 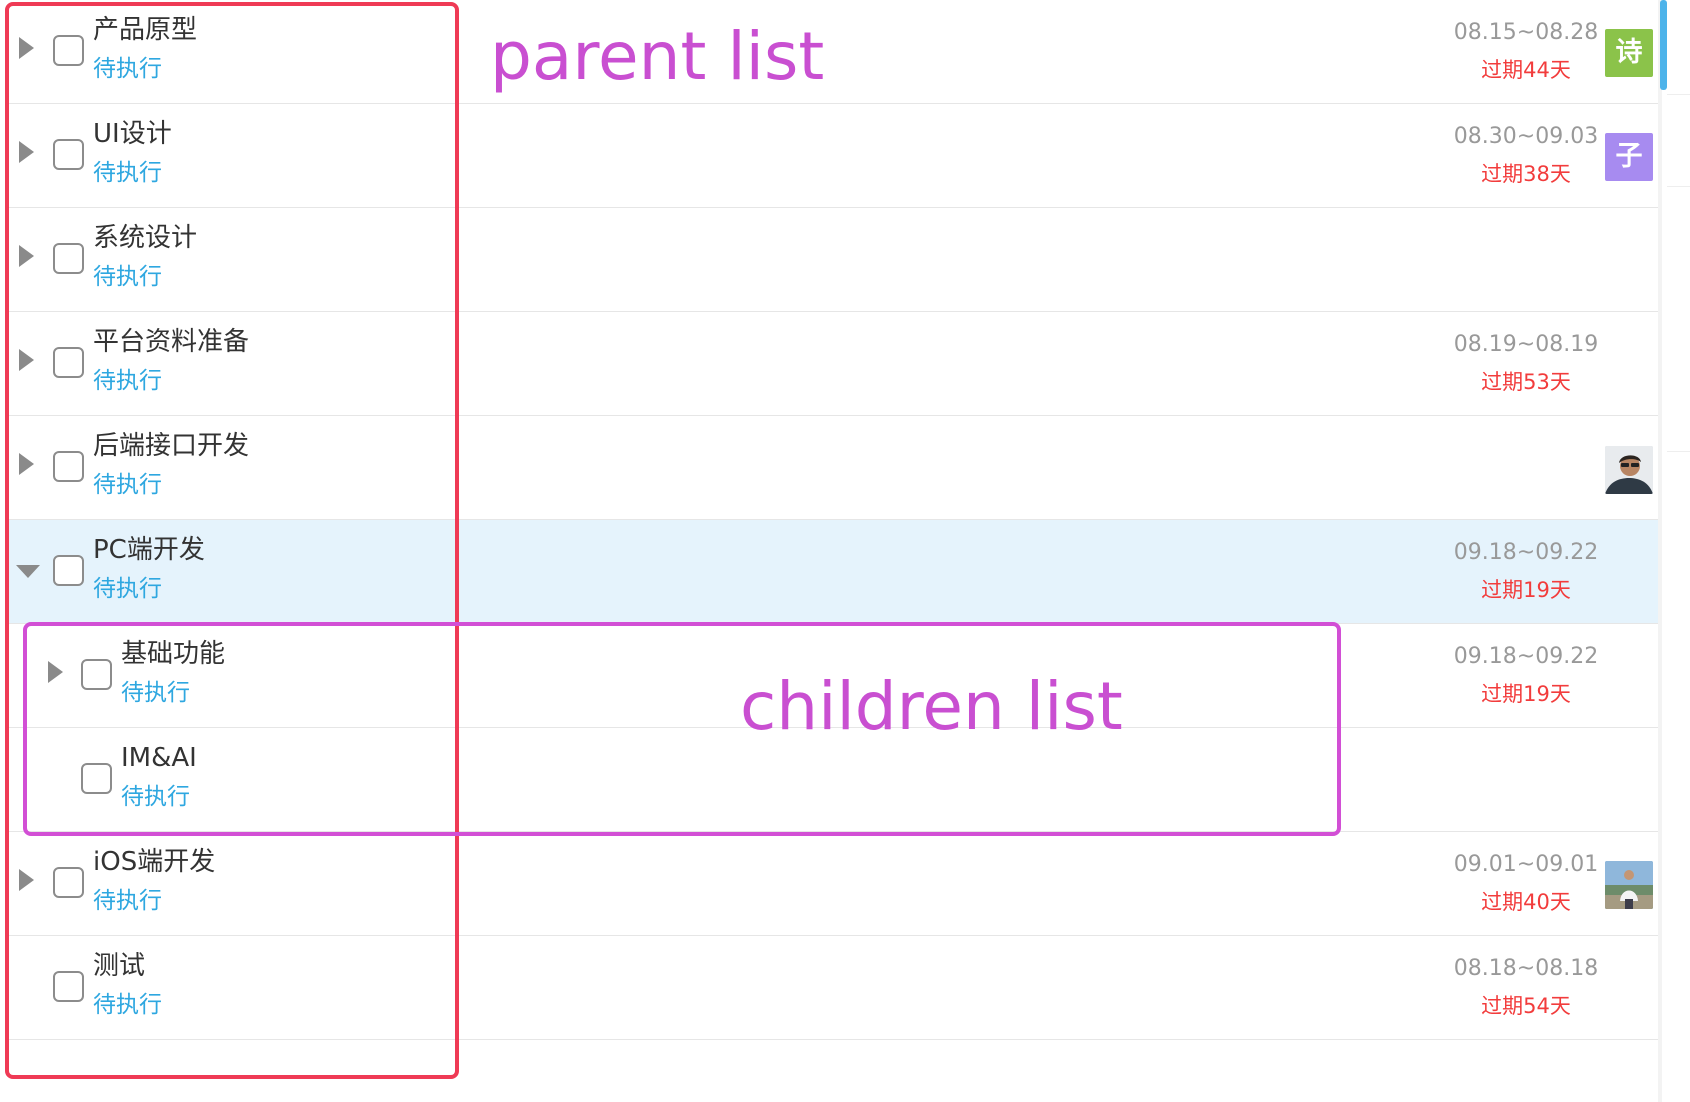 I want to click on task-title: 系统设计, so click(x=145, y=238).